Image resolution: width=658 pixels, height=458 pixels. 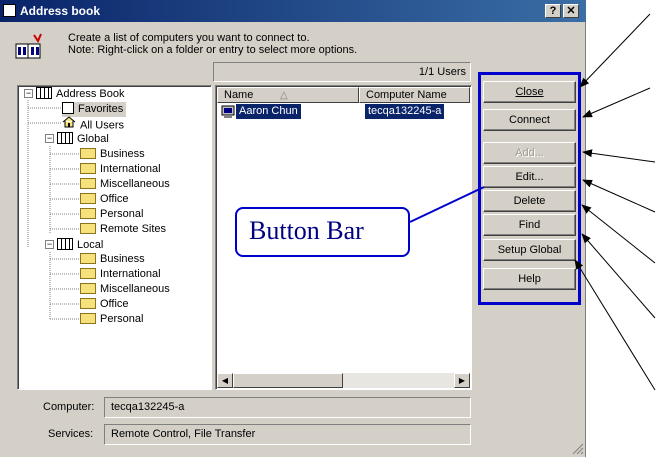 What do you see at coordinates (322, 232) in the screenshot?
I see `button-bar-callout: Button Bar` at bounding box center [322, 232].